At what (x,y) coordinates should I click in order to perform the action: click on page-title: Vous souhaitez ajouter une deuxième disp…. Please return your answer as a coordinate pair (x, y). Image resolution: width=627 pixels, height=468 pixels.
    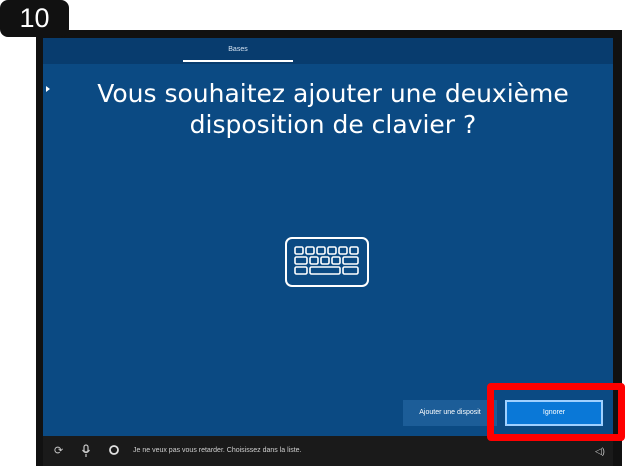
    Looking at the image, I should click on (333, 109).